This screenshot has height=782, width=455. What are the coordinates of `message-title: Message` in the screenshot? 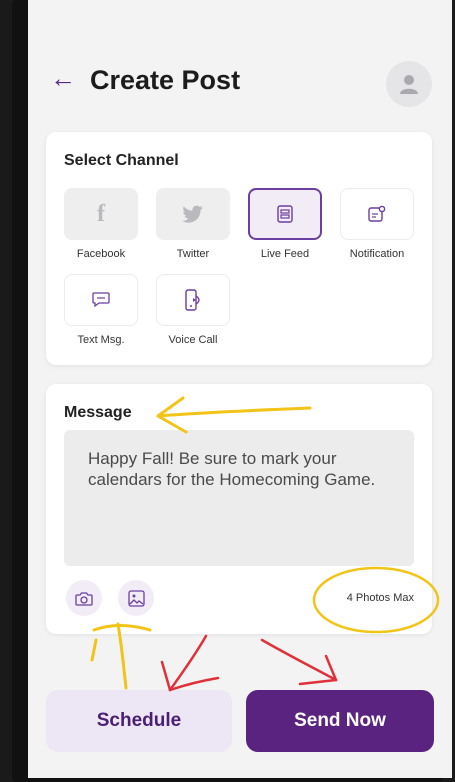 It's located at (98, 412).